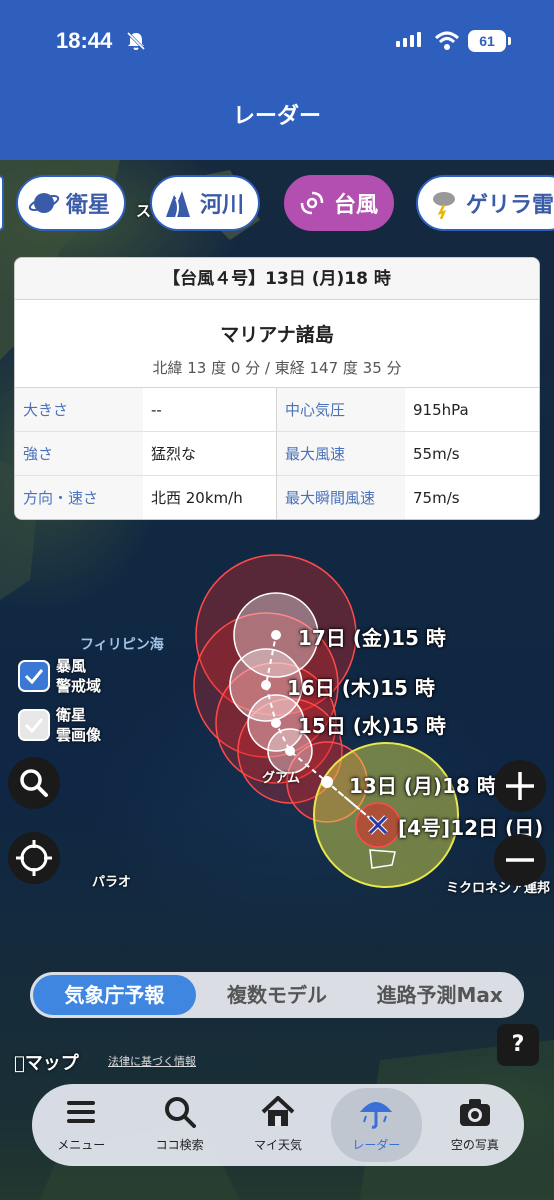 This screenshot has height=1200, width=554. Describe the element at coordinates (71, 203) in the screenshot. I see `layer-chip-satellite: 衛星` at that location.